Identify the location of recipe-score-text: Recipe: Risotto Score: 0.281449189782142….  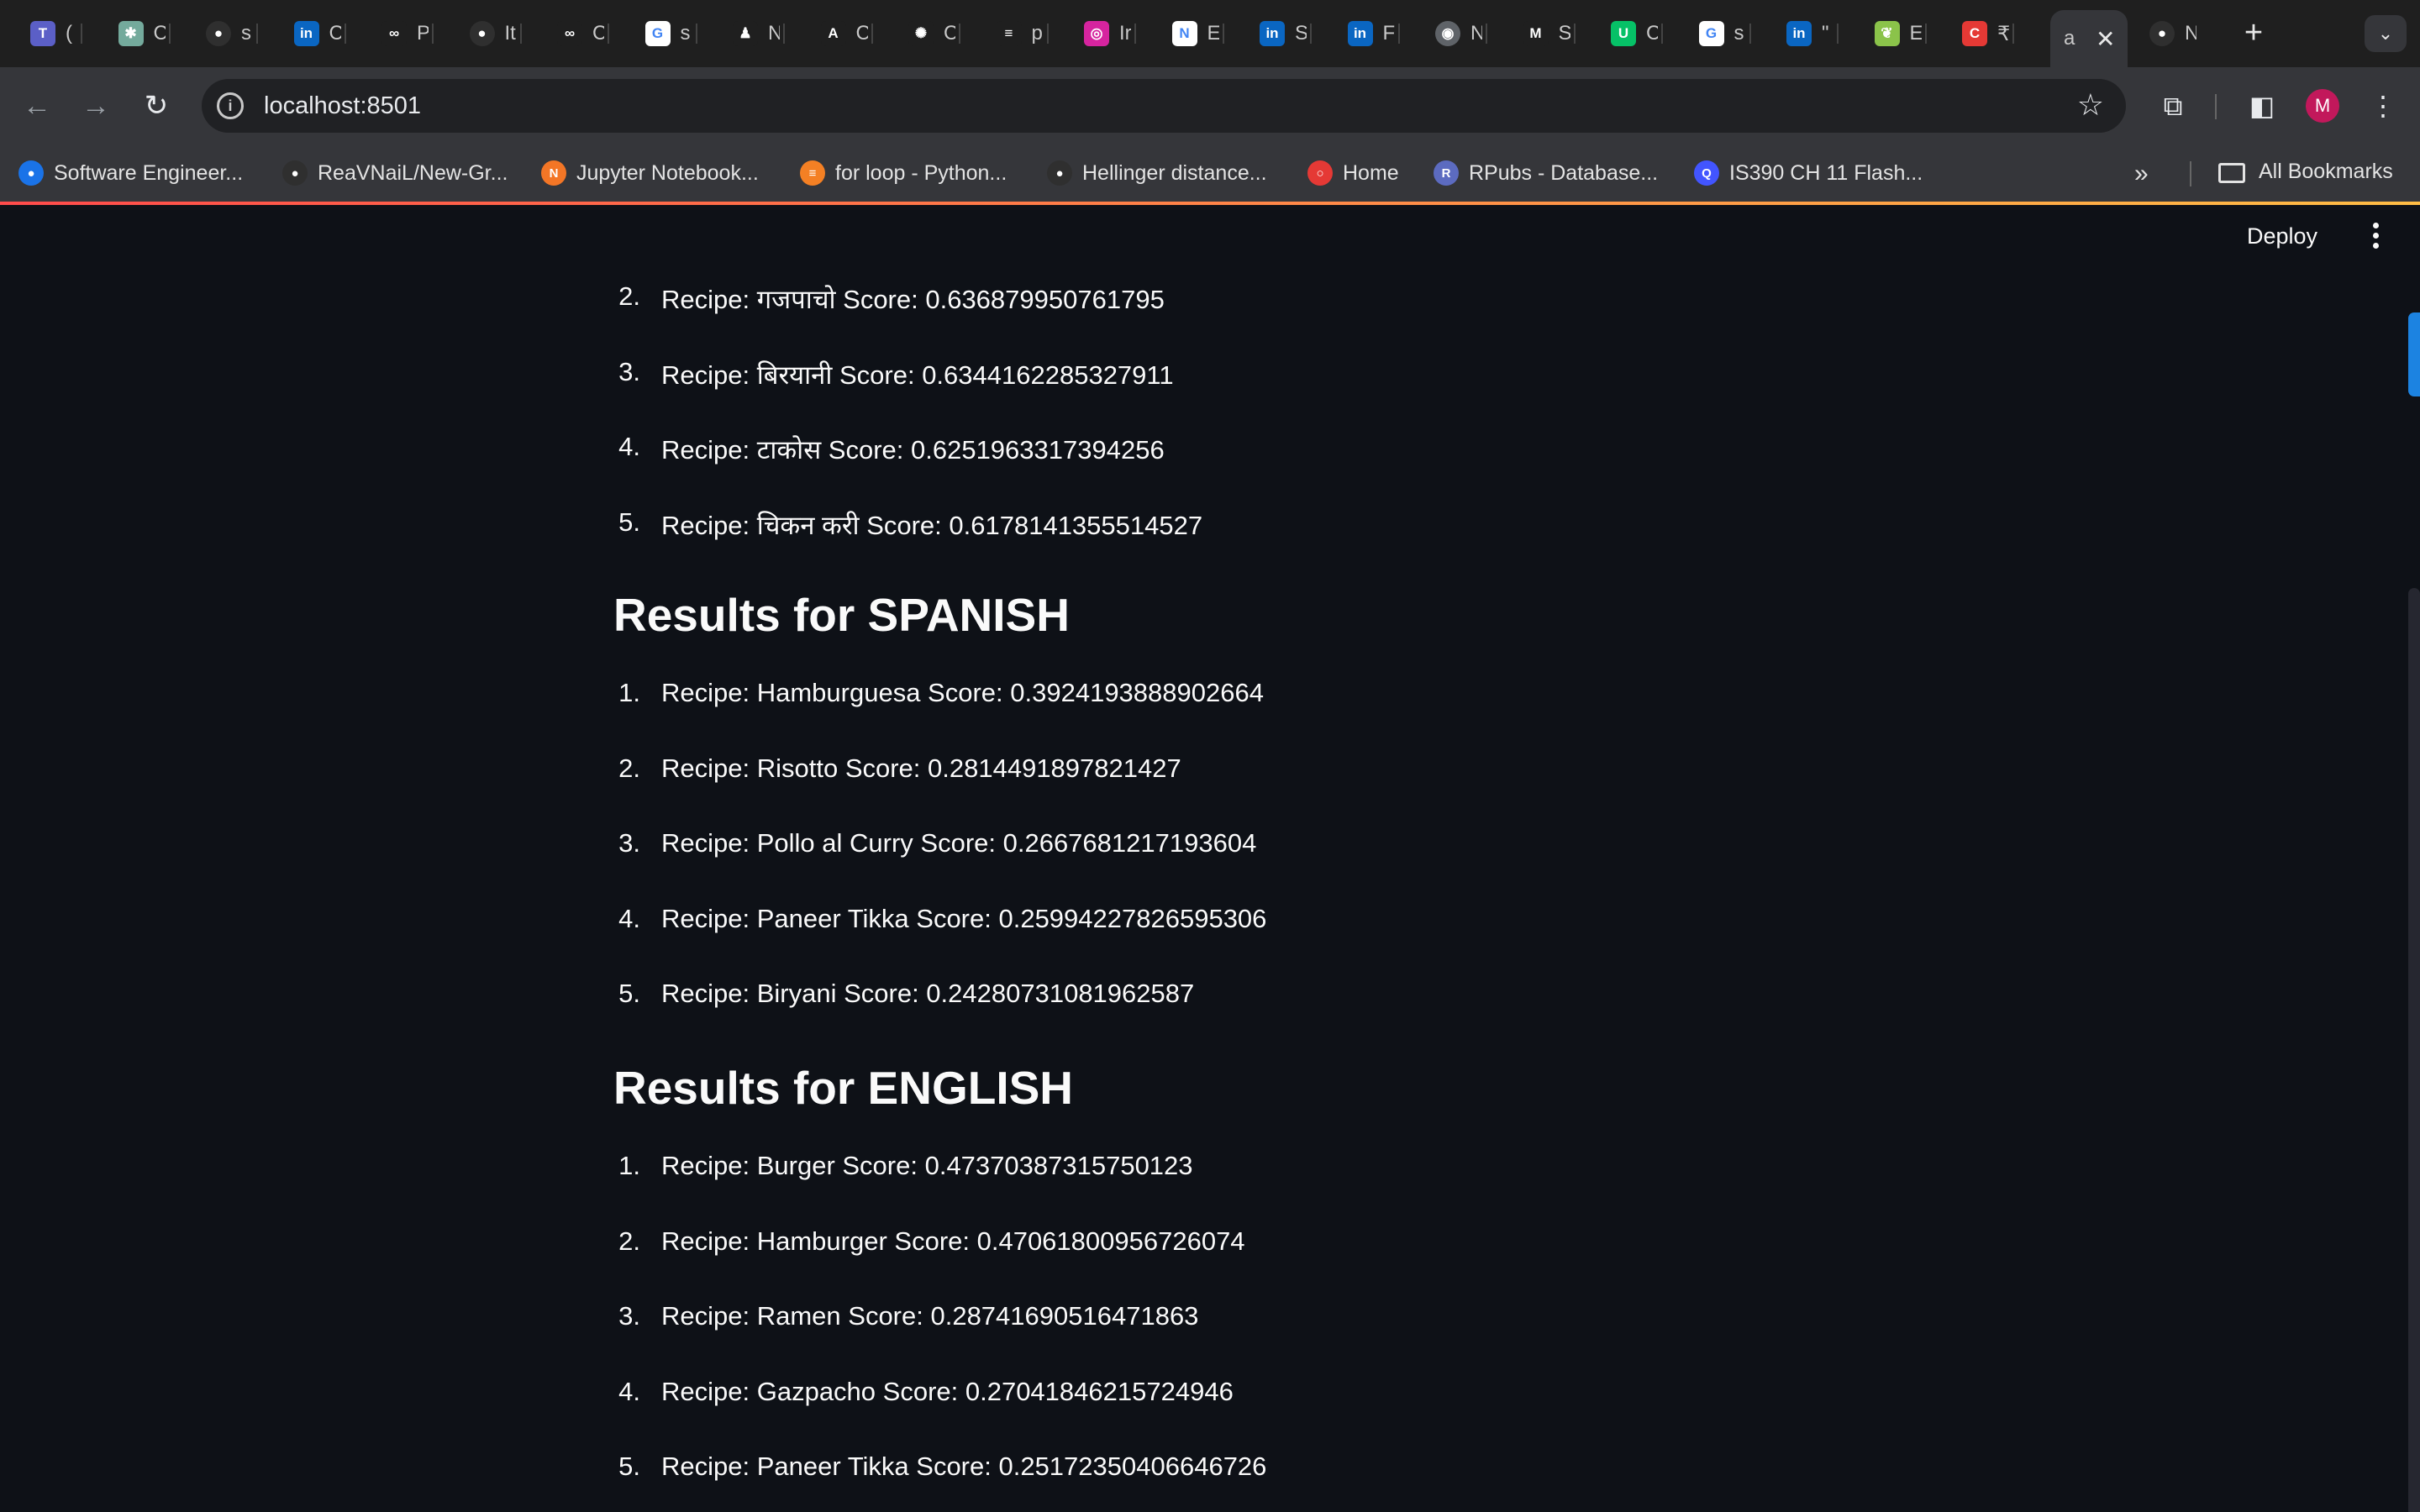
(921, 768).